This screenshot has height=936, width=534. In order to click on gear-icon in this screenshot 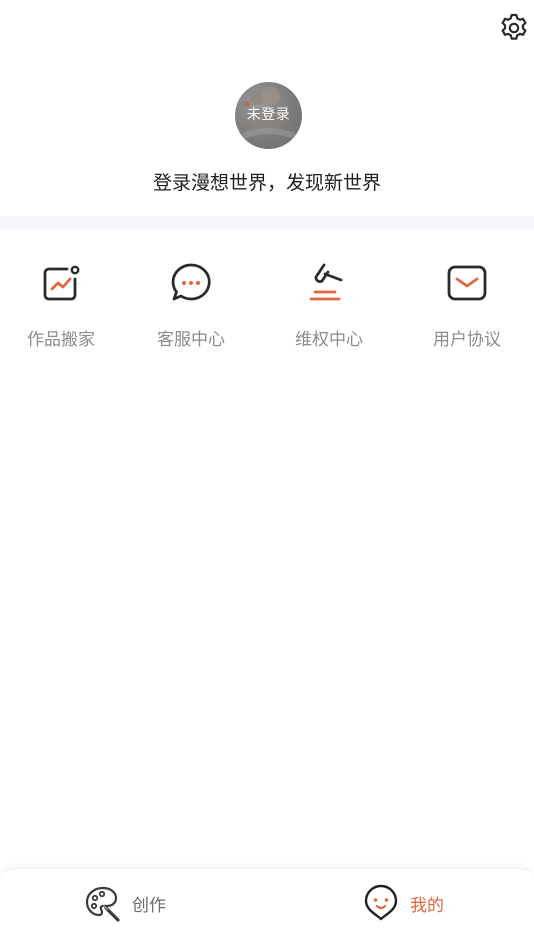, I will do `click(514, 26)`.